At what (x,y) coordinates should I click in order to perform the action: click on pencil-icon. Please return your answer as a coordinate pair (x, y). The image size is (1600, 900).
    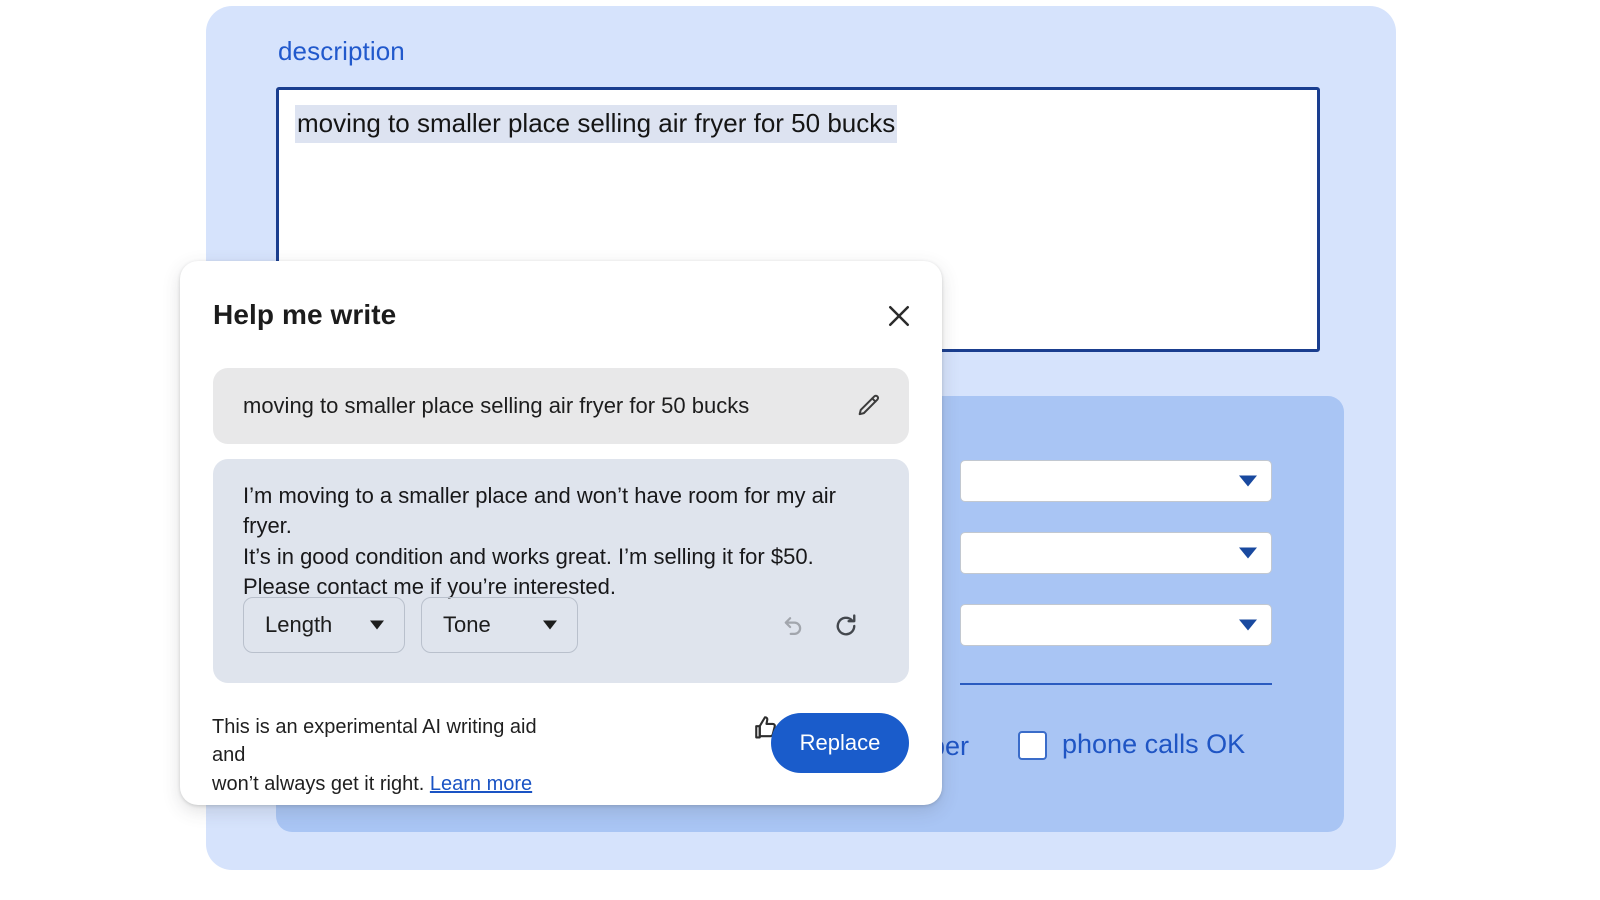
    Looking at the image, I should click on (869, 406).